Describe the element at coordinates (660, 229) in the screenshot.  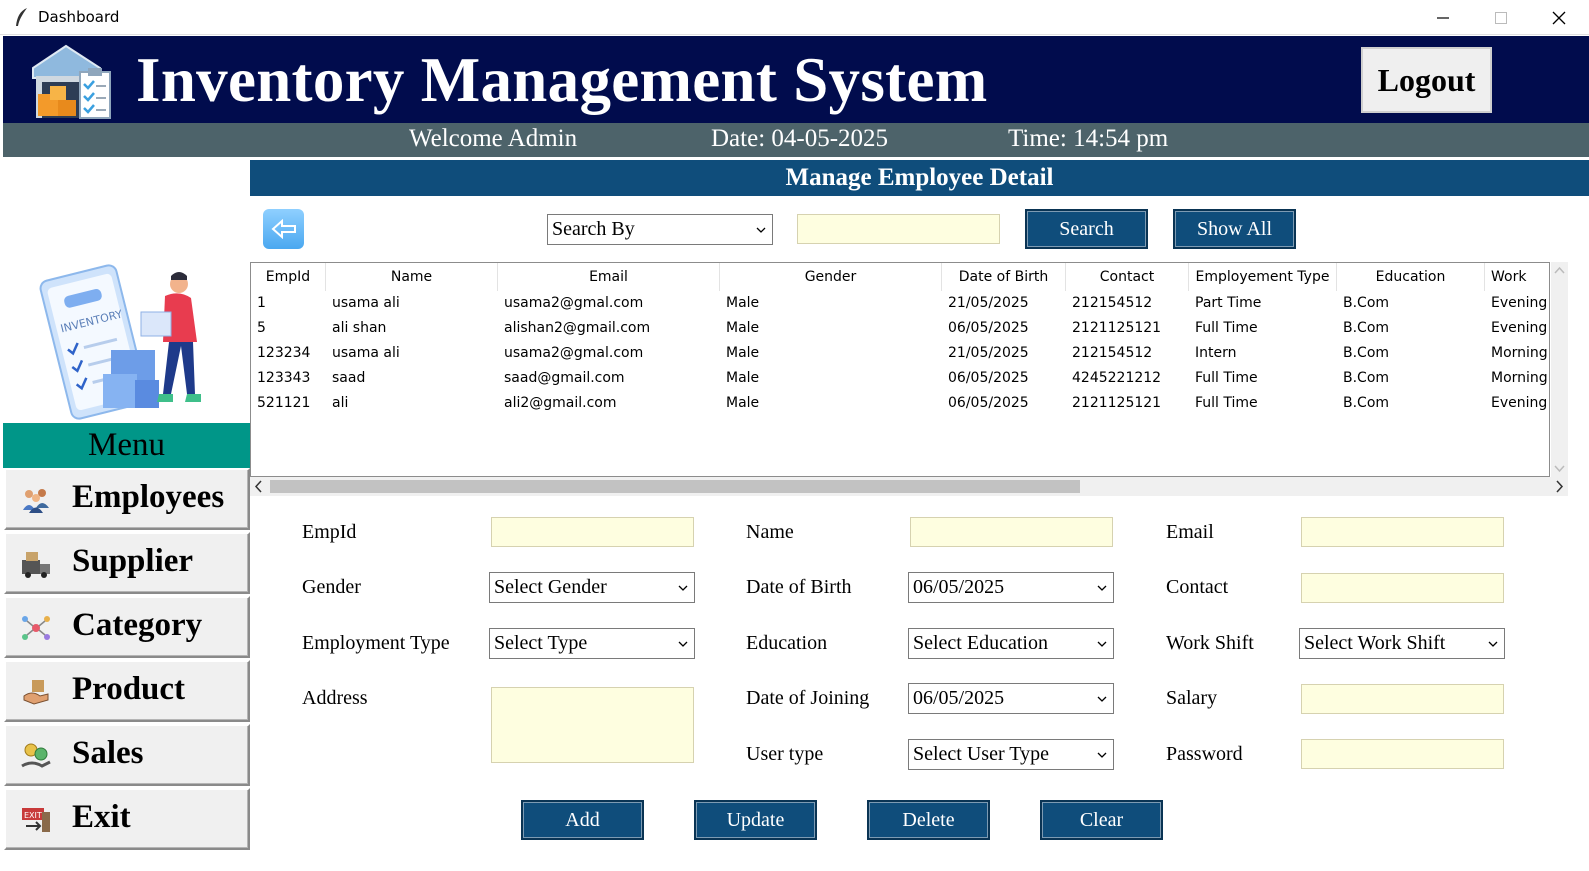
I see `search-by-select: Search By` at that location.